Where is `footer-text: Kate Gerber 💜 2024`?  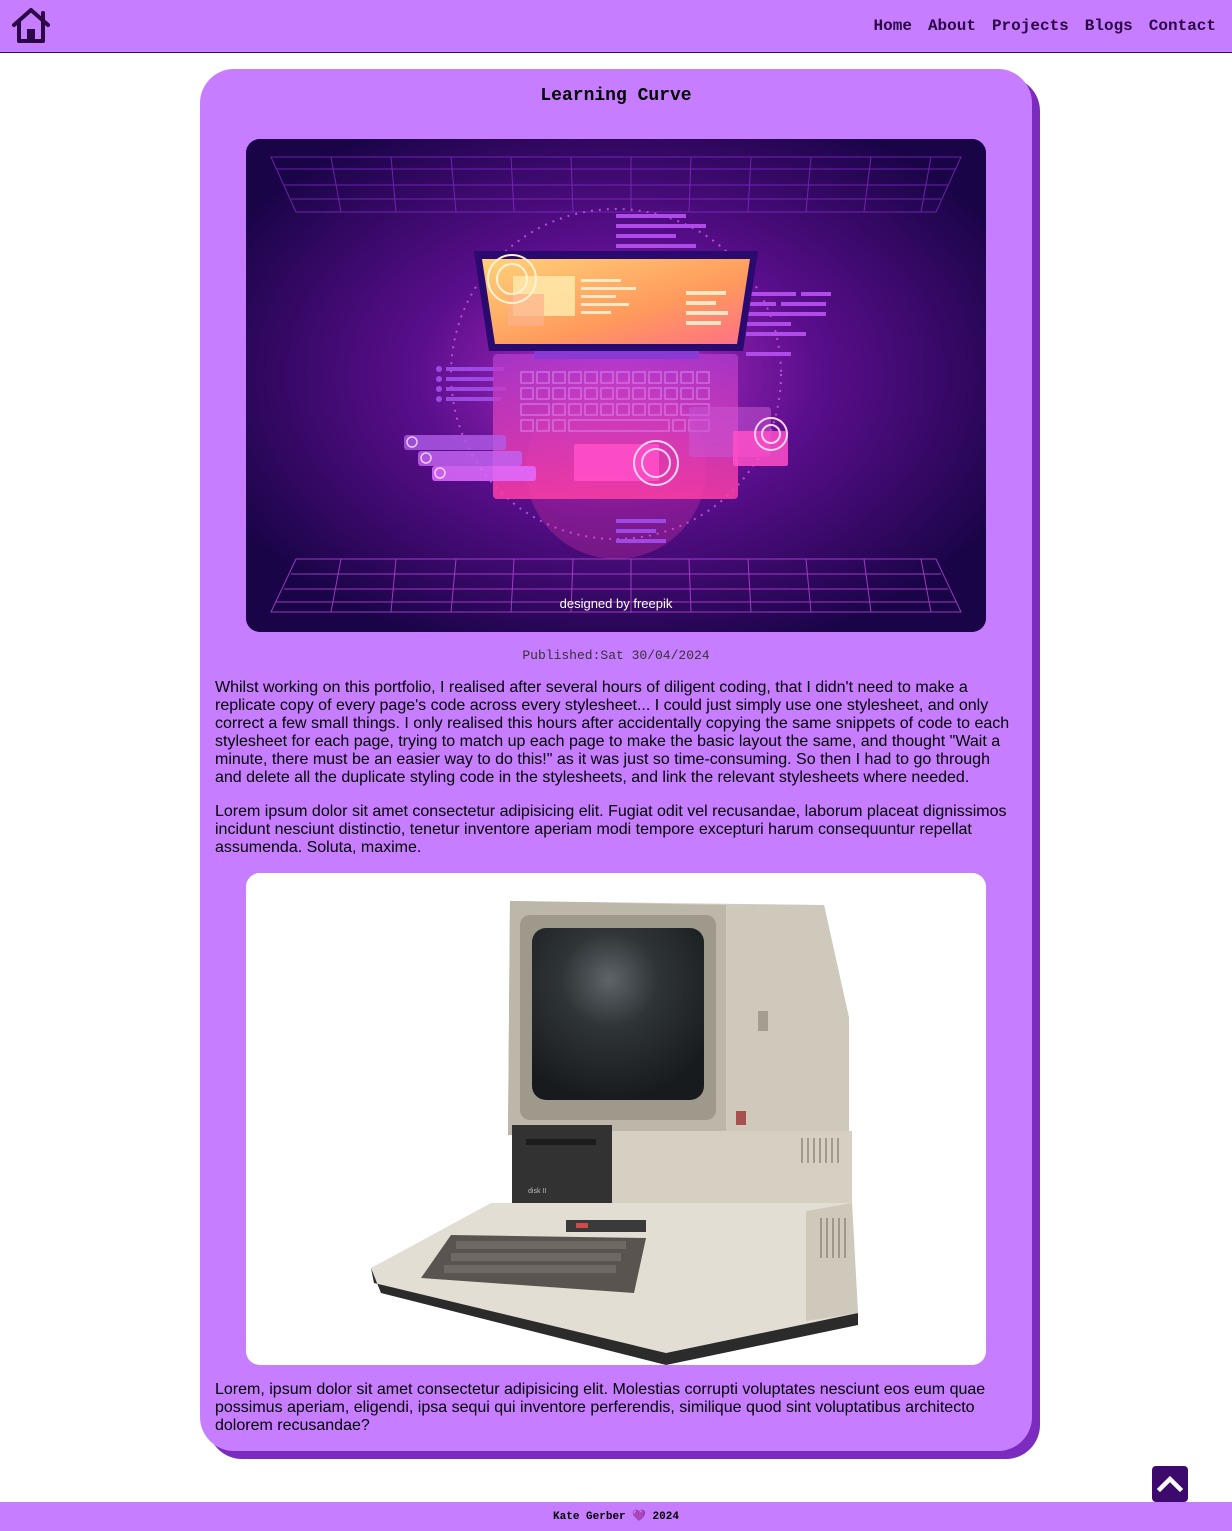
footer-text: Kate Gerber 💜 2024 is located at coordinates (616, 1517).